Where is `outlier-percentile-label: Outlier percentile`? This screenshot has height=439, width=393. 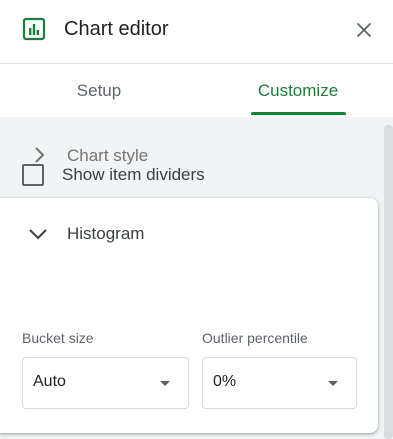 outlier-percentile-label: Outlier percentile is located at coordinates (255, 338).